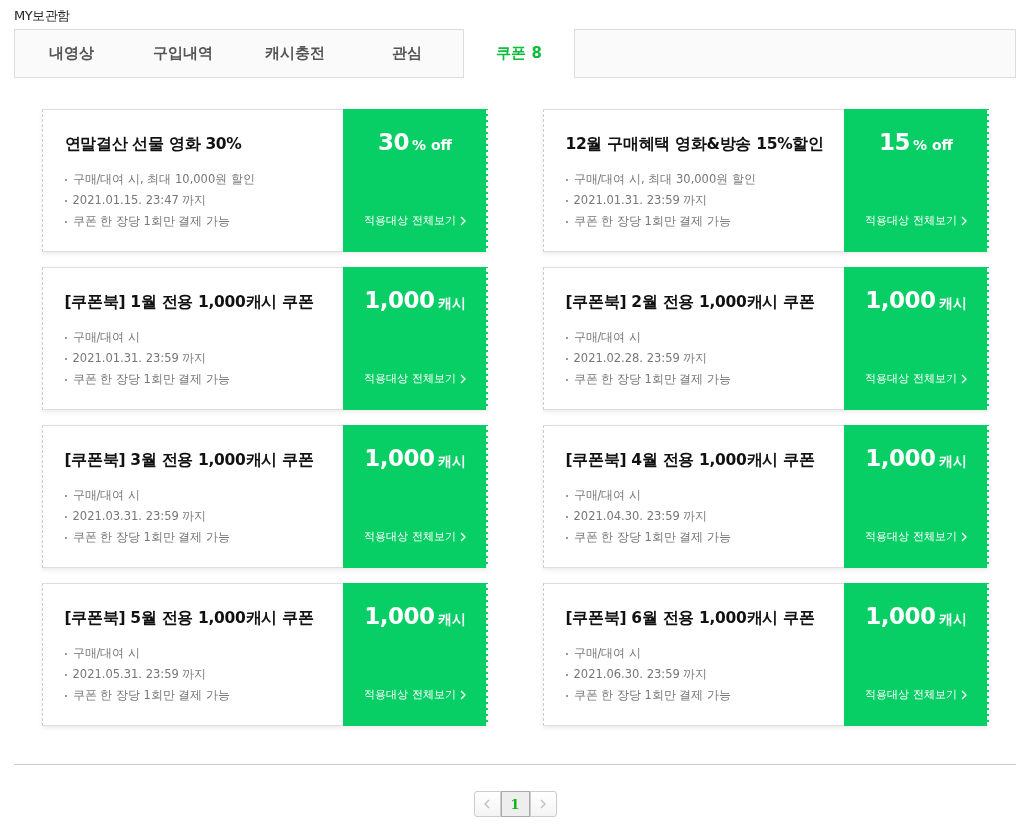  Describe the element at coordinates (664, 179) in the screenshot. I see `coupon-detail: 구매/대여 시, 최대 30,000원 할인` at that location.